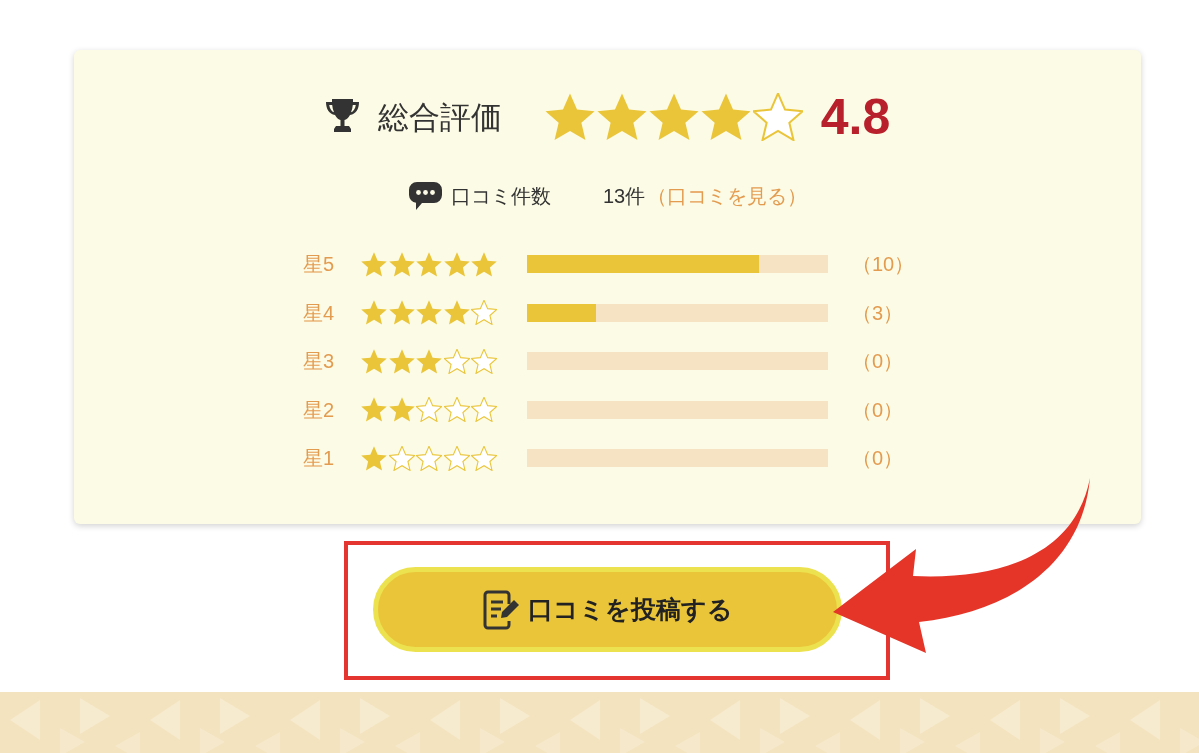  Describe the element at coordinates (319, 458) in the screenshot. I see `star-level-label: 星1` at that location.